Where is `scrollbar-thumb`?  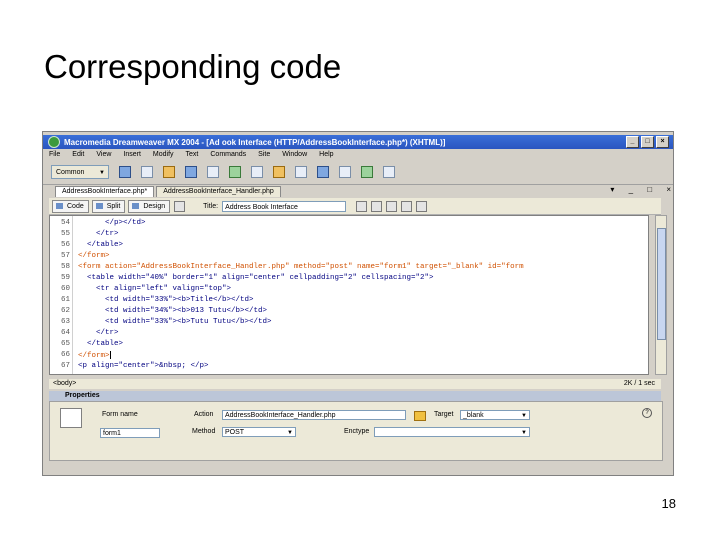
scrollbar-thumb is located at coordinates (661, 284).